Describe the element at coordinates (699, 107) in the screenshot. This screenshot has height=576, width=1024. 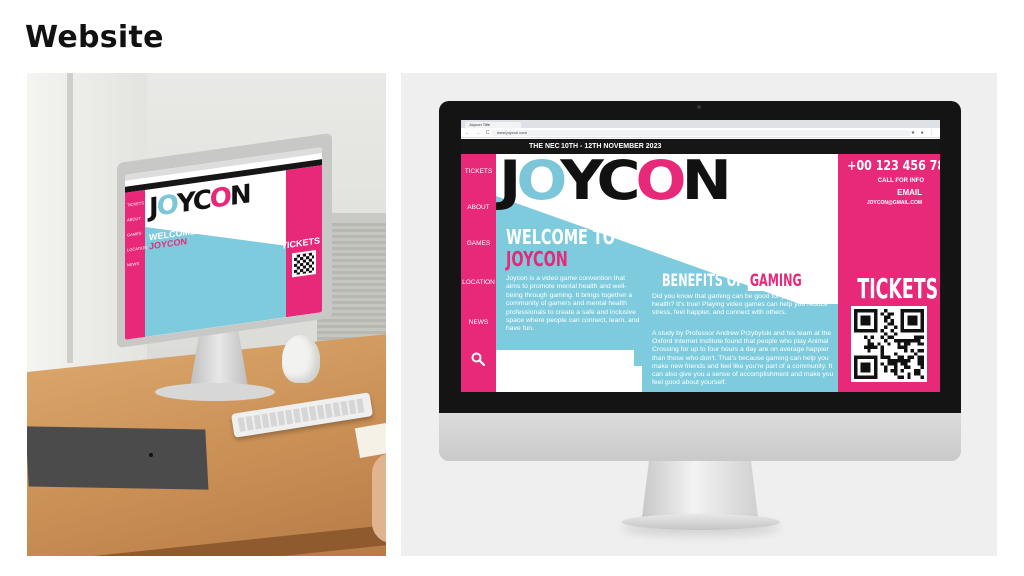
I see `camera-icon` at that location.